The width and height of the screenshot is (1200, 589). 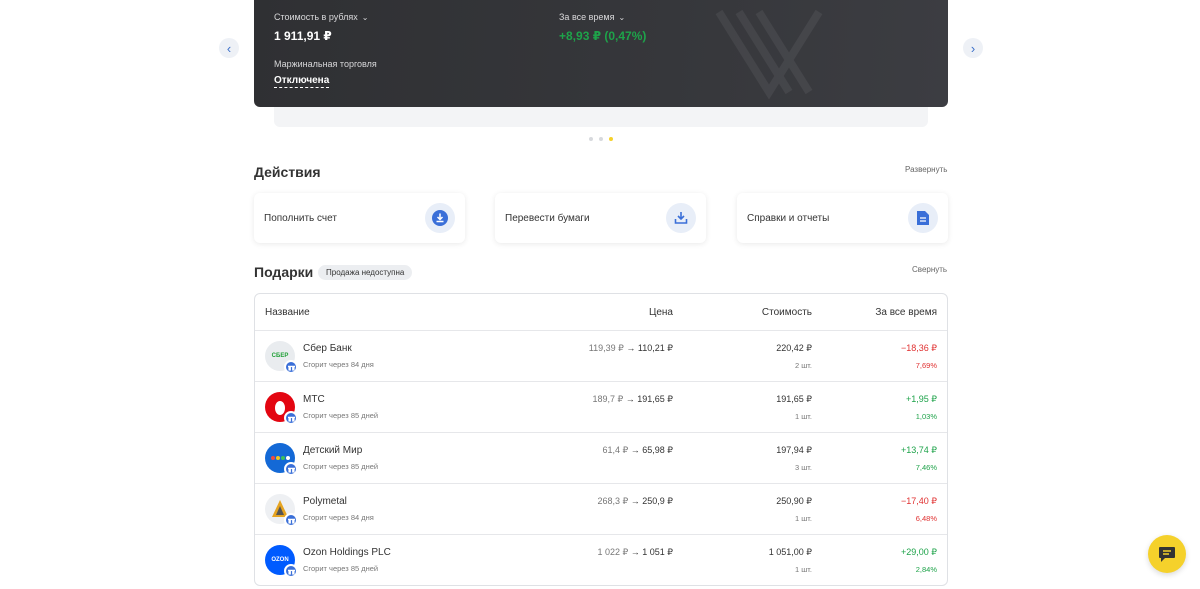 I want to click on period-field: За все время ⌄ +8,93 ₽ (0,47%), so click(x=602, y=27).